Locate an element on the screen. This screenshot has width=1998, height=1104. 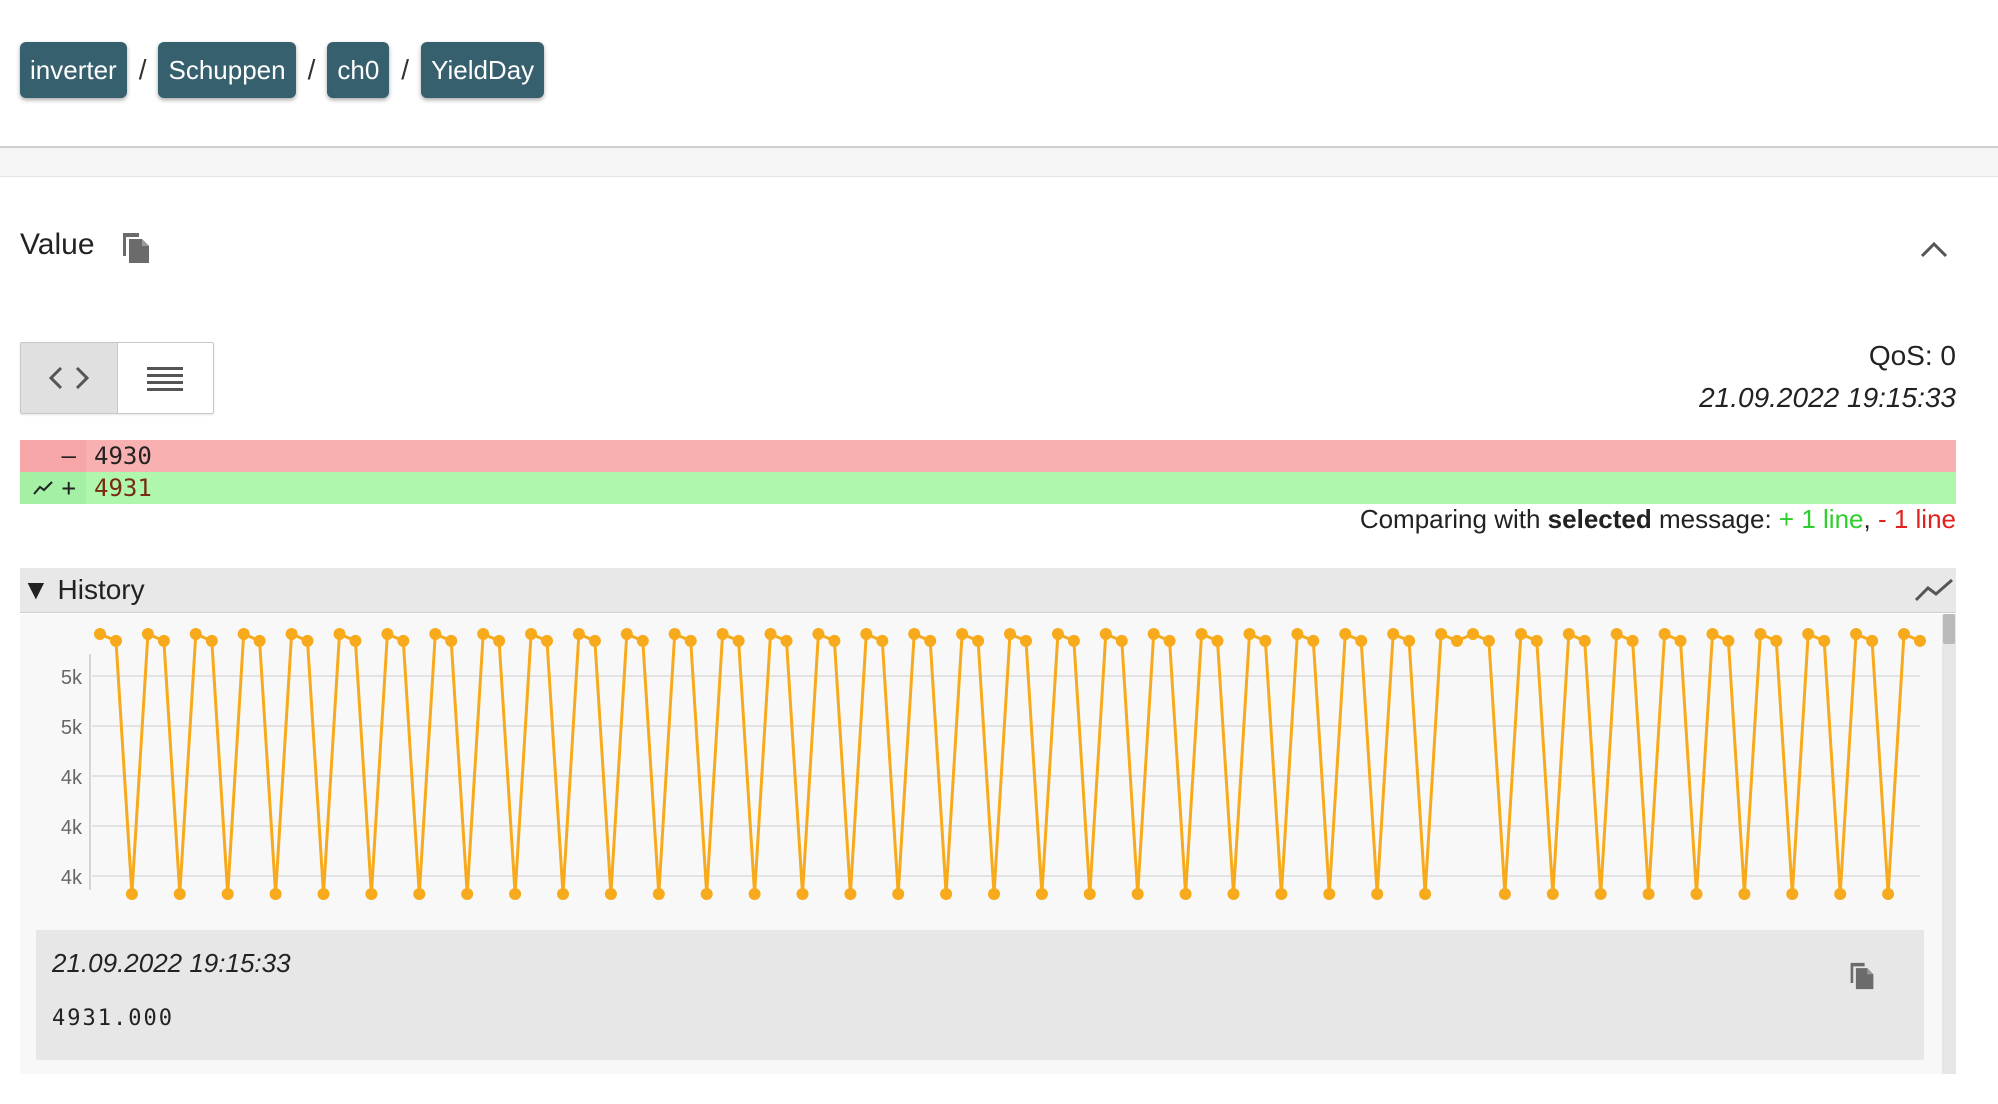
divider-band is located at coordinates (999, 162).